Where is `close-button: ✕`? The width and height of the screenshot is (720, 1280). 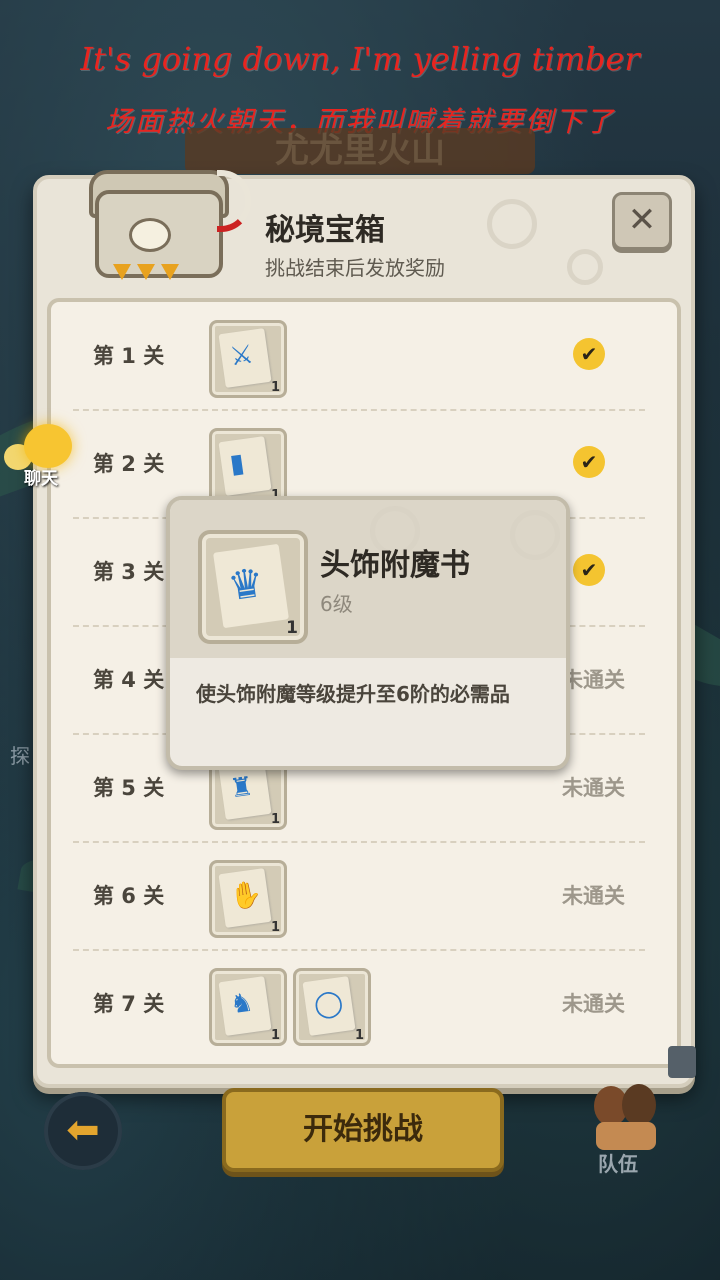 close-button: ✕ is located at coordinates (642, 221).